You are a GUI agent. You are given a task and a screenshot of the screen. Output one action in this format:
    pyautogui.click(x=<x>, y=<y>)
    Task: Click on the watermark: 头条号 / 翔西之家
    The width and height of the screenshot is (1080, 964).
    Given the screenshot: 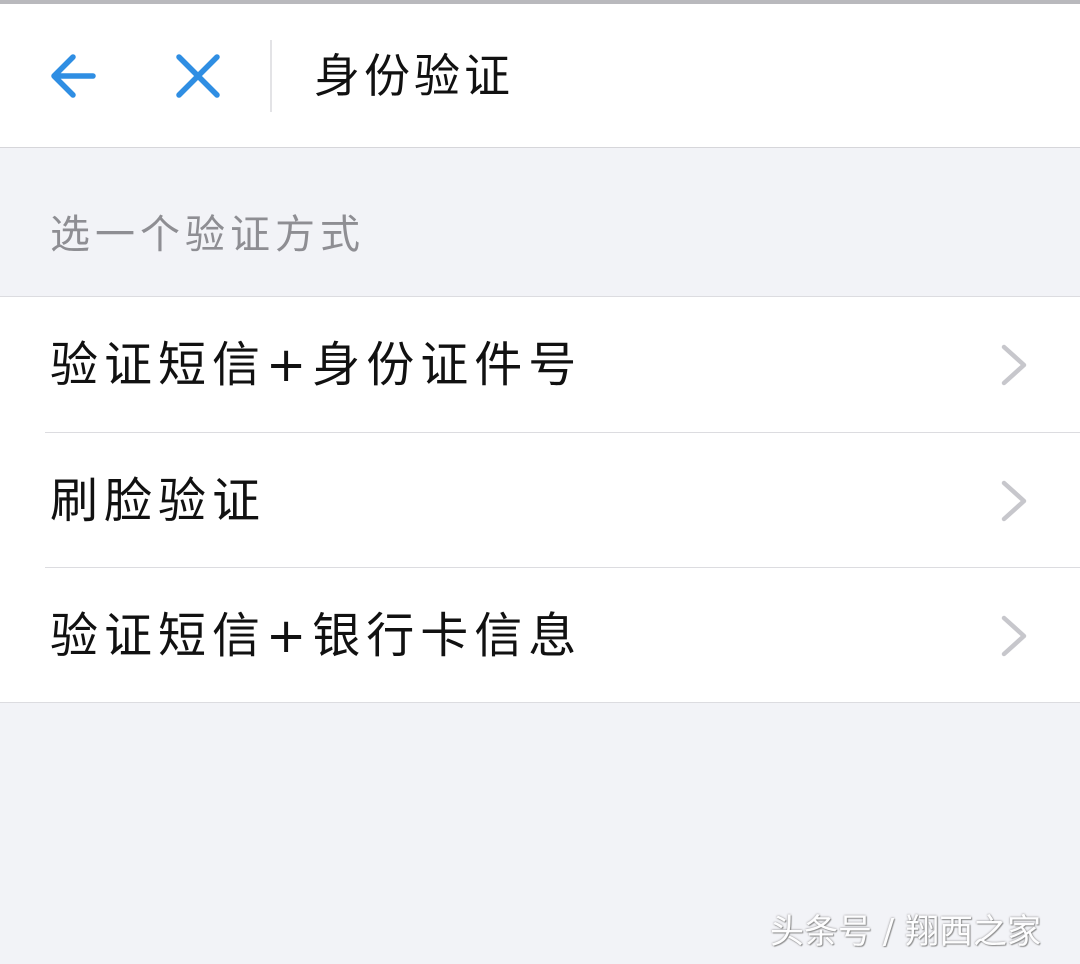 What is the action you would take?
    pyautogui.click(x=906, y=932)
    